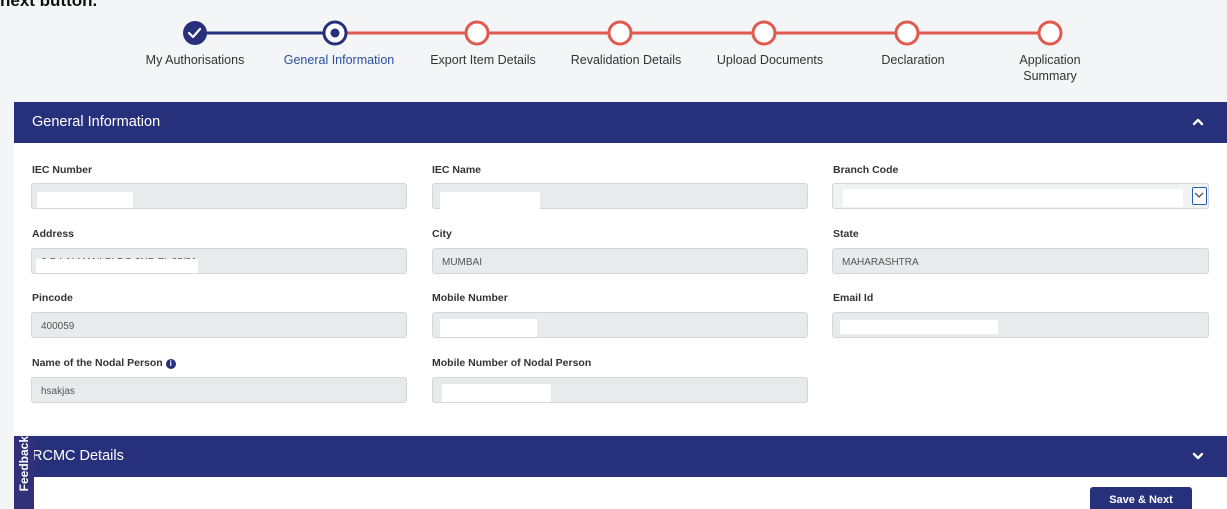  What do you see at coordinates (78, 456) in the screenshot?
I see `rcmc-details-title: RCMC Details` at bounding box center [78, 456].